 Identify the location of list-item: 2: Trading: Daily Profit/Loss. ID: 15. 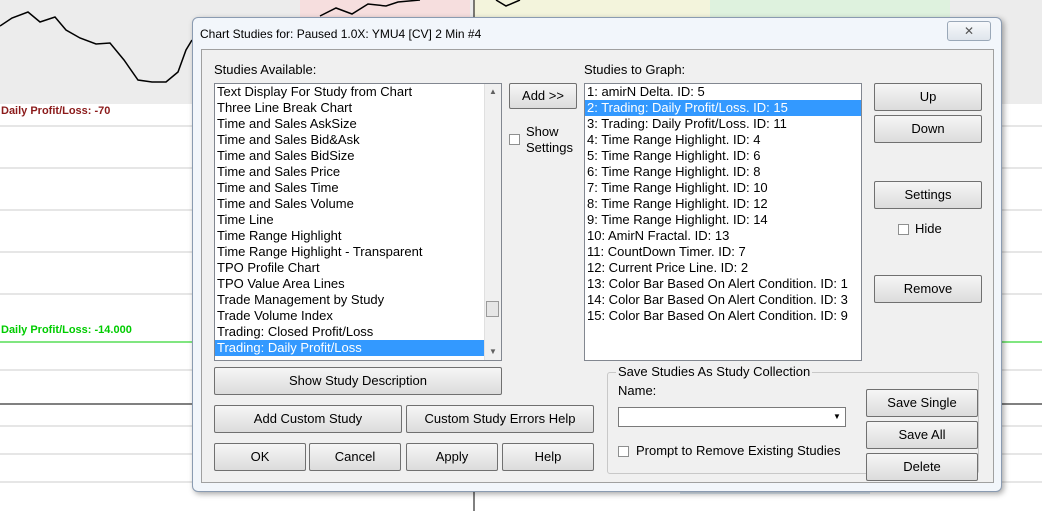
(723, 108).